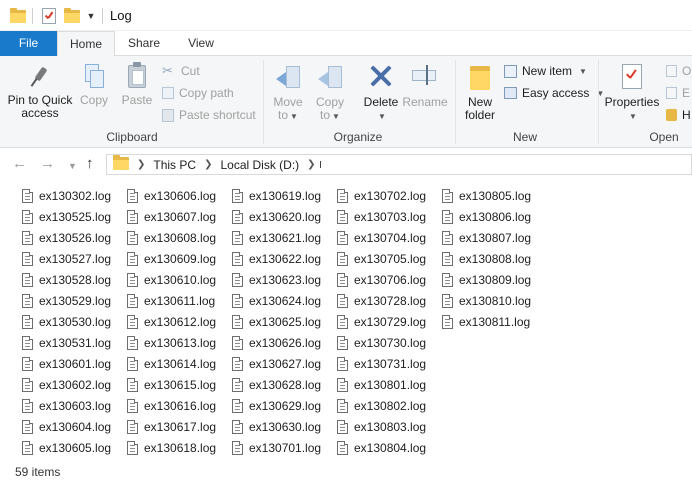 This screenshot has width=692, height=484. What do you see at coordinates (678, 93) in the screenshot?
I see `edit-button: E` at bounding box center [678, 93].